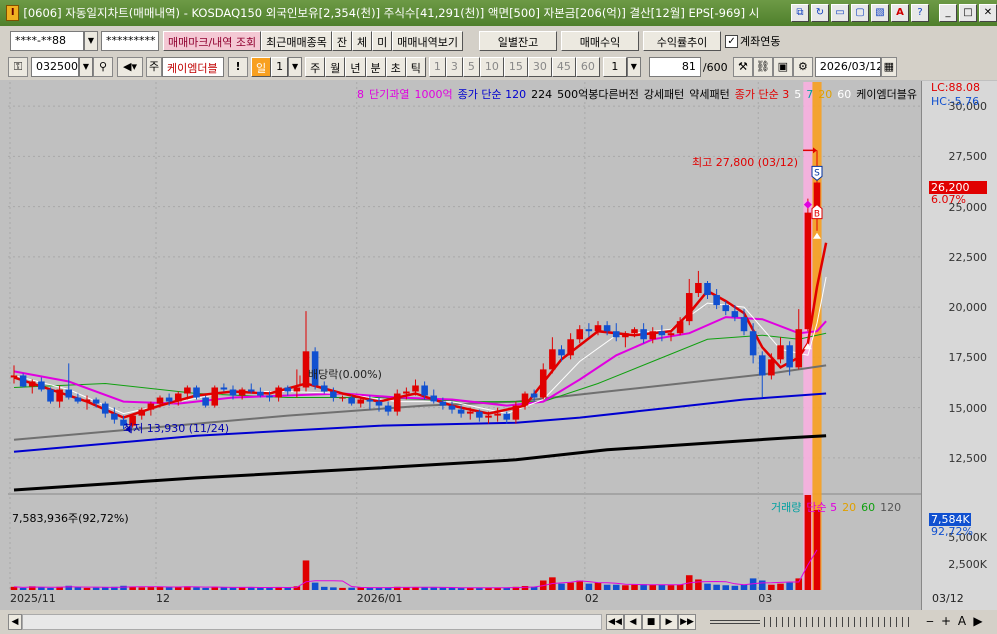 This screenshot has width=997, height=634. Describe the element at coordinates (471, 67) in the screenshot. I see `minute-option-5: 5` at that location.